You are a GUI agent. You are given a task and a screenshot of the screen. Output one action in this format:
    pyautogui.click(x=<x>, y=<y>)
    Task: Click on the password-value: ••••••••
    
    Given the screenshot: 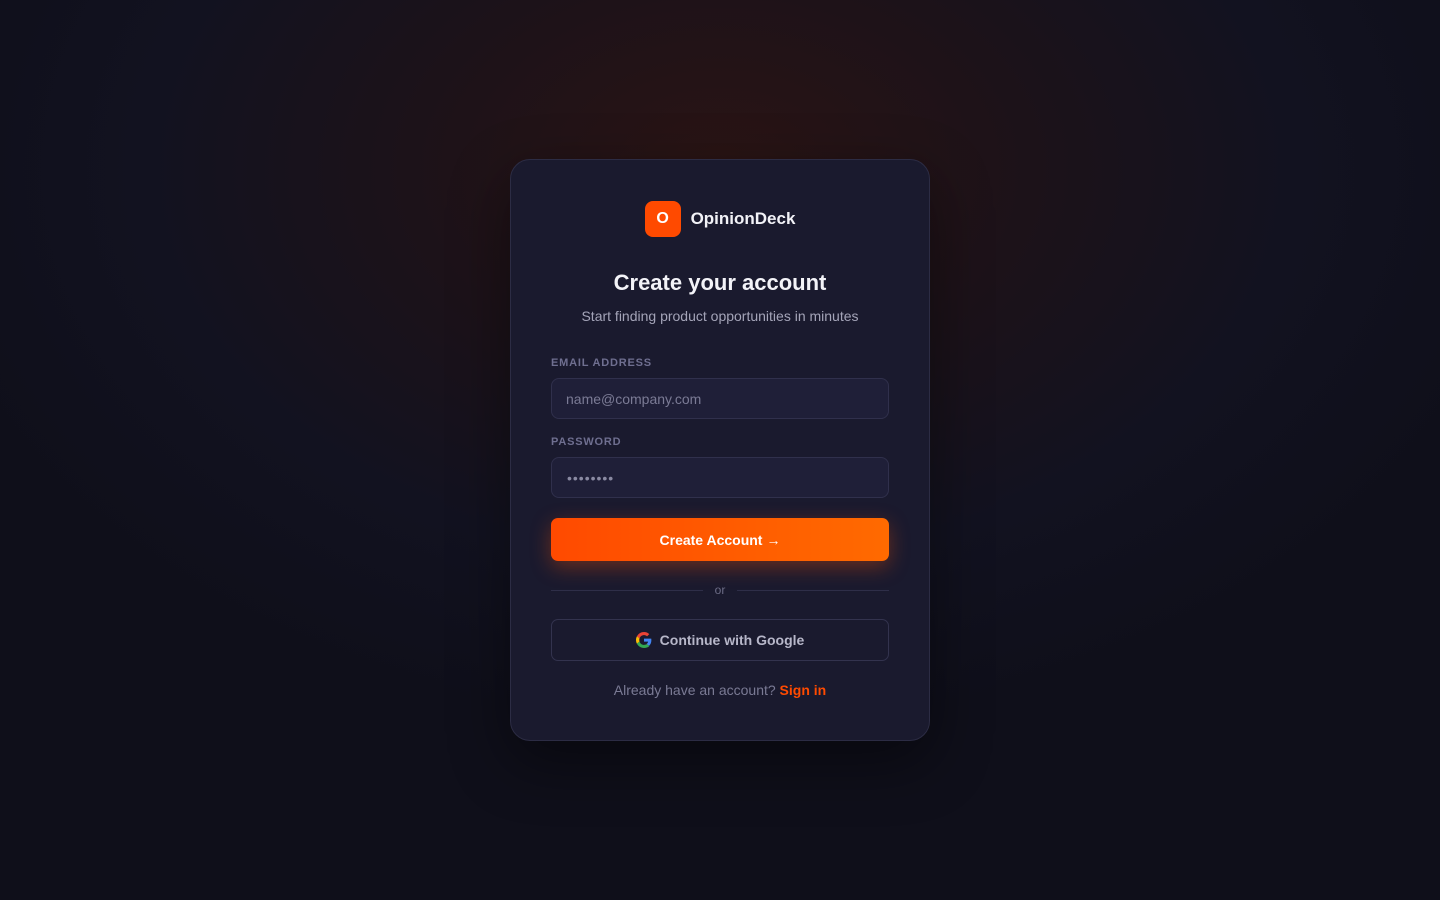 What is the action you would take?
    pyautogui.click(x=591, y=478)
    